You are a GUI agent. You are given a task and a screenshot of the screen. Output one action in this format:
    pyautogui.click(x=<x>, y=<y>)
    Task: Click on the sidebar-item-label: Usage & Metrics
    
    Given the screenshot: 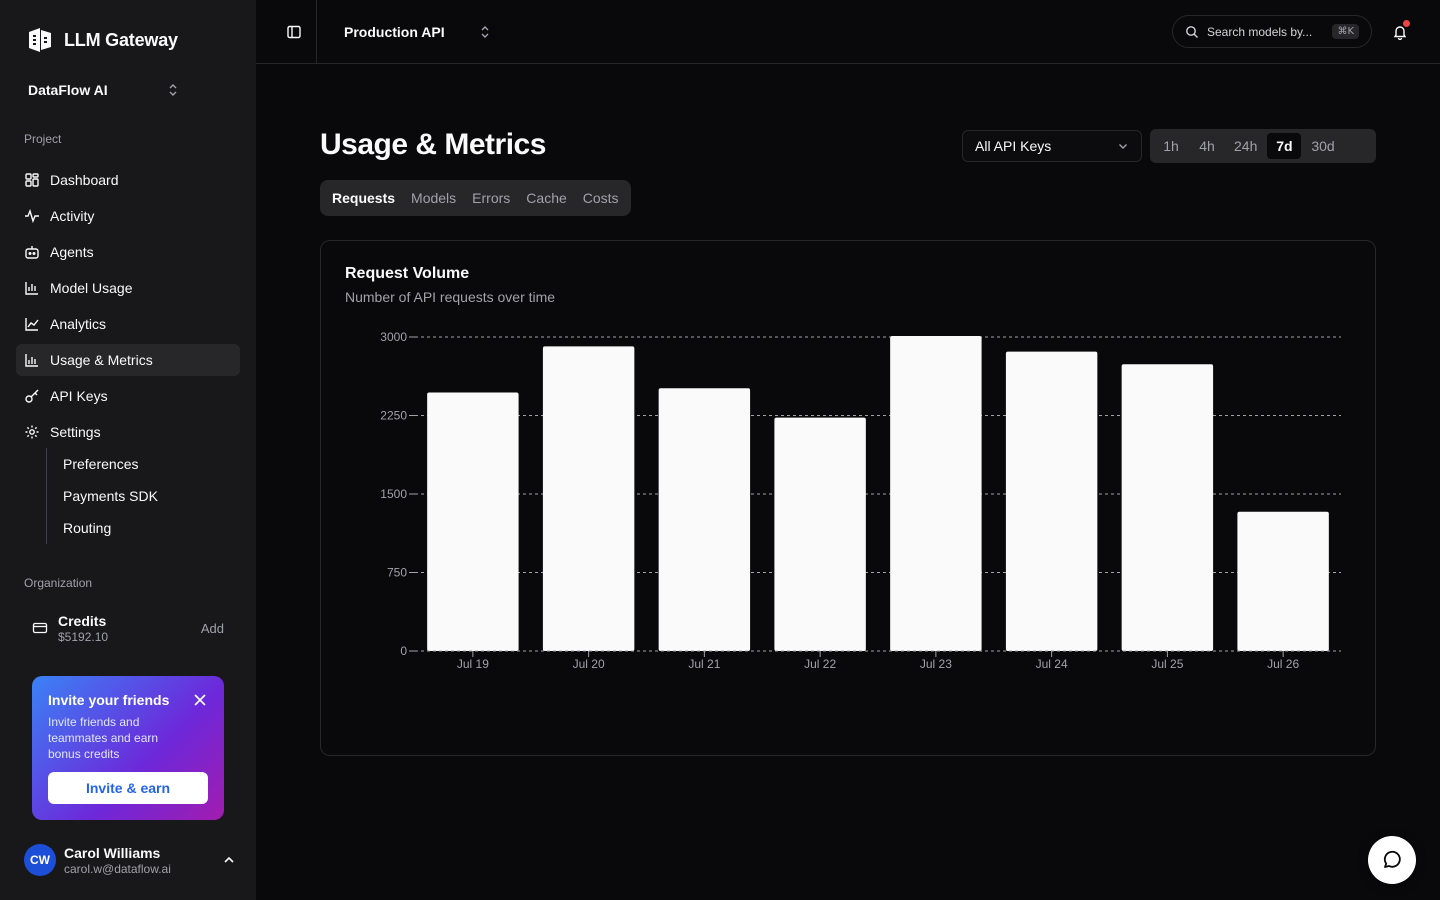 What is the action you would take?
    pyautogui.click(x=101, y=360)
    